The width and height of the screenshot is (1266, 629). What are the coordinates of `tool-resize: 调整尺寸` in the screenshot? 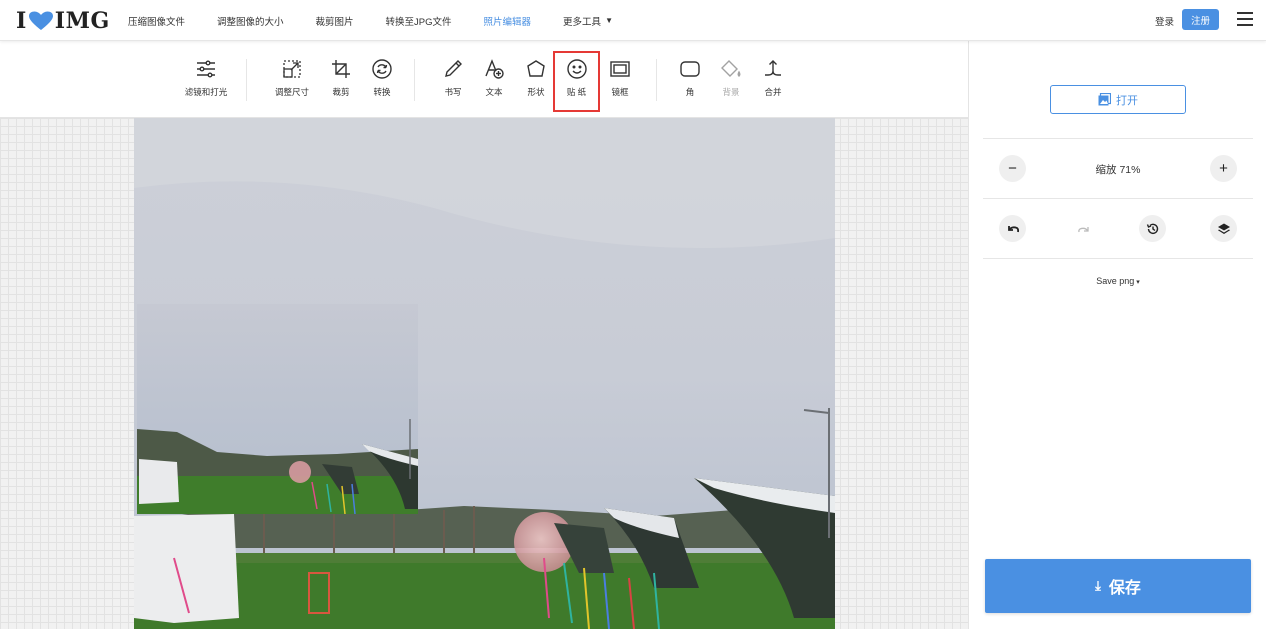 It's located at (292, 78).